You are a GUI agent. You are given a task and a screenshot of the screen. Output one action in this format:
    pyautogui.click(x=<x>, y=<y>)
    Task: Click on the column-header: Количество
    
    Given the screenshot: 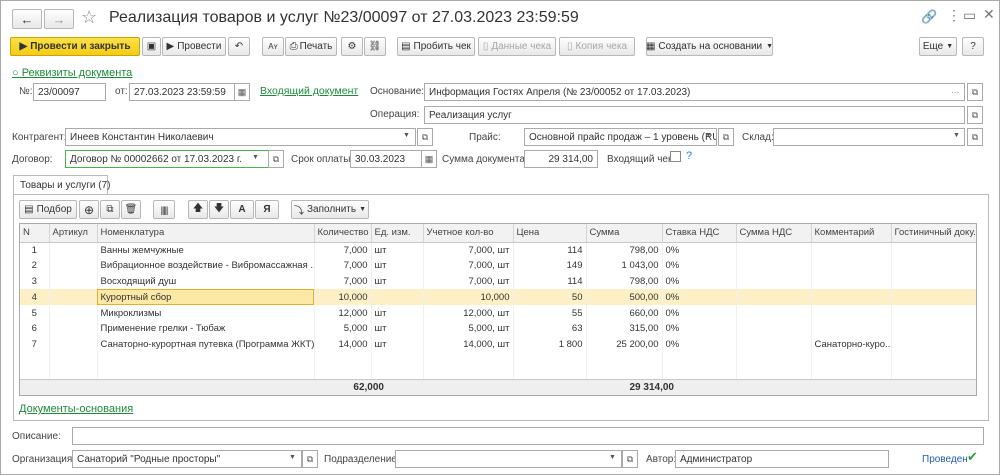 What is the action you would take?
    pyautogui.click(x=343, y=233)
    